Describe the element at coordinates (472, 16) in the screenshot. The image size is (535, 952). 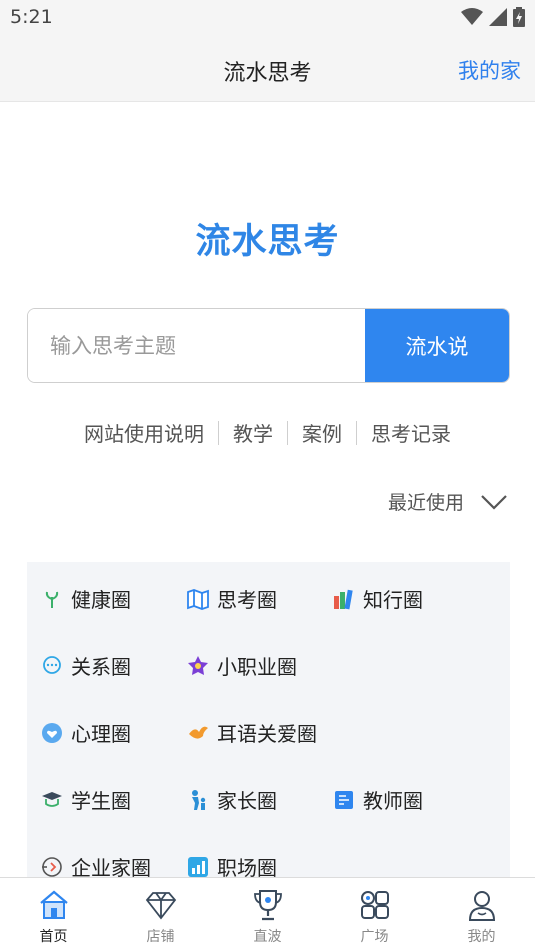
I see `wifi-icon` at that location.